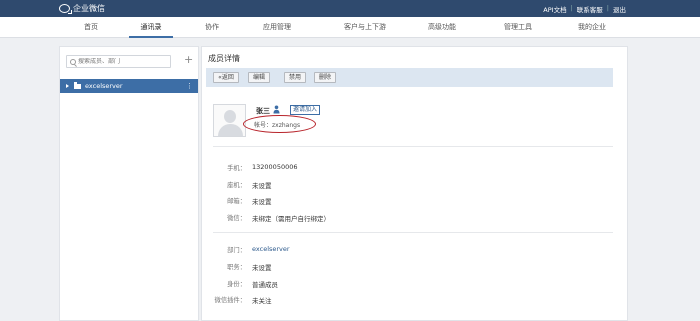  Describe the element at coordinates (275, 167) in the screenshot. I see `phone-value: 13200050006` at that location.